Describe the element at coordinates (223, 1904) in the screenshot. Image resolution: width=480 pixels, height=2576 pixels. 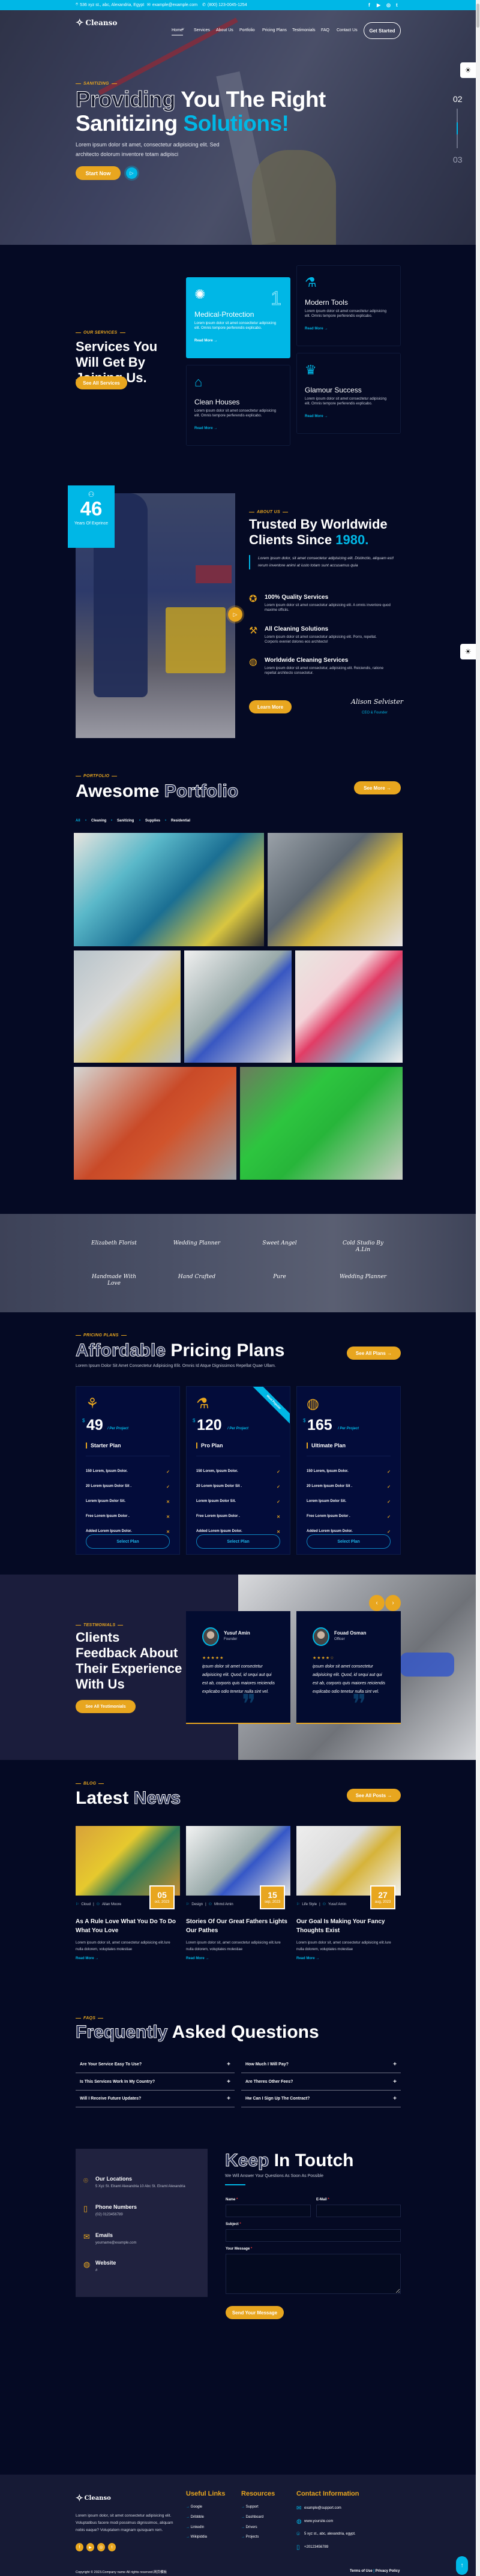
I see `post-author: Mhmd Amin` at that location.